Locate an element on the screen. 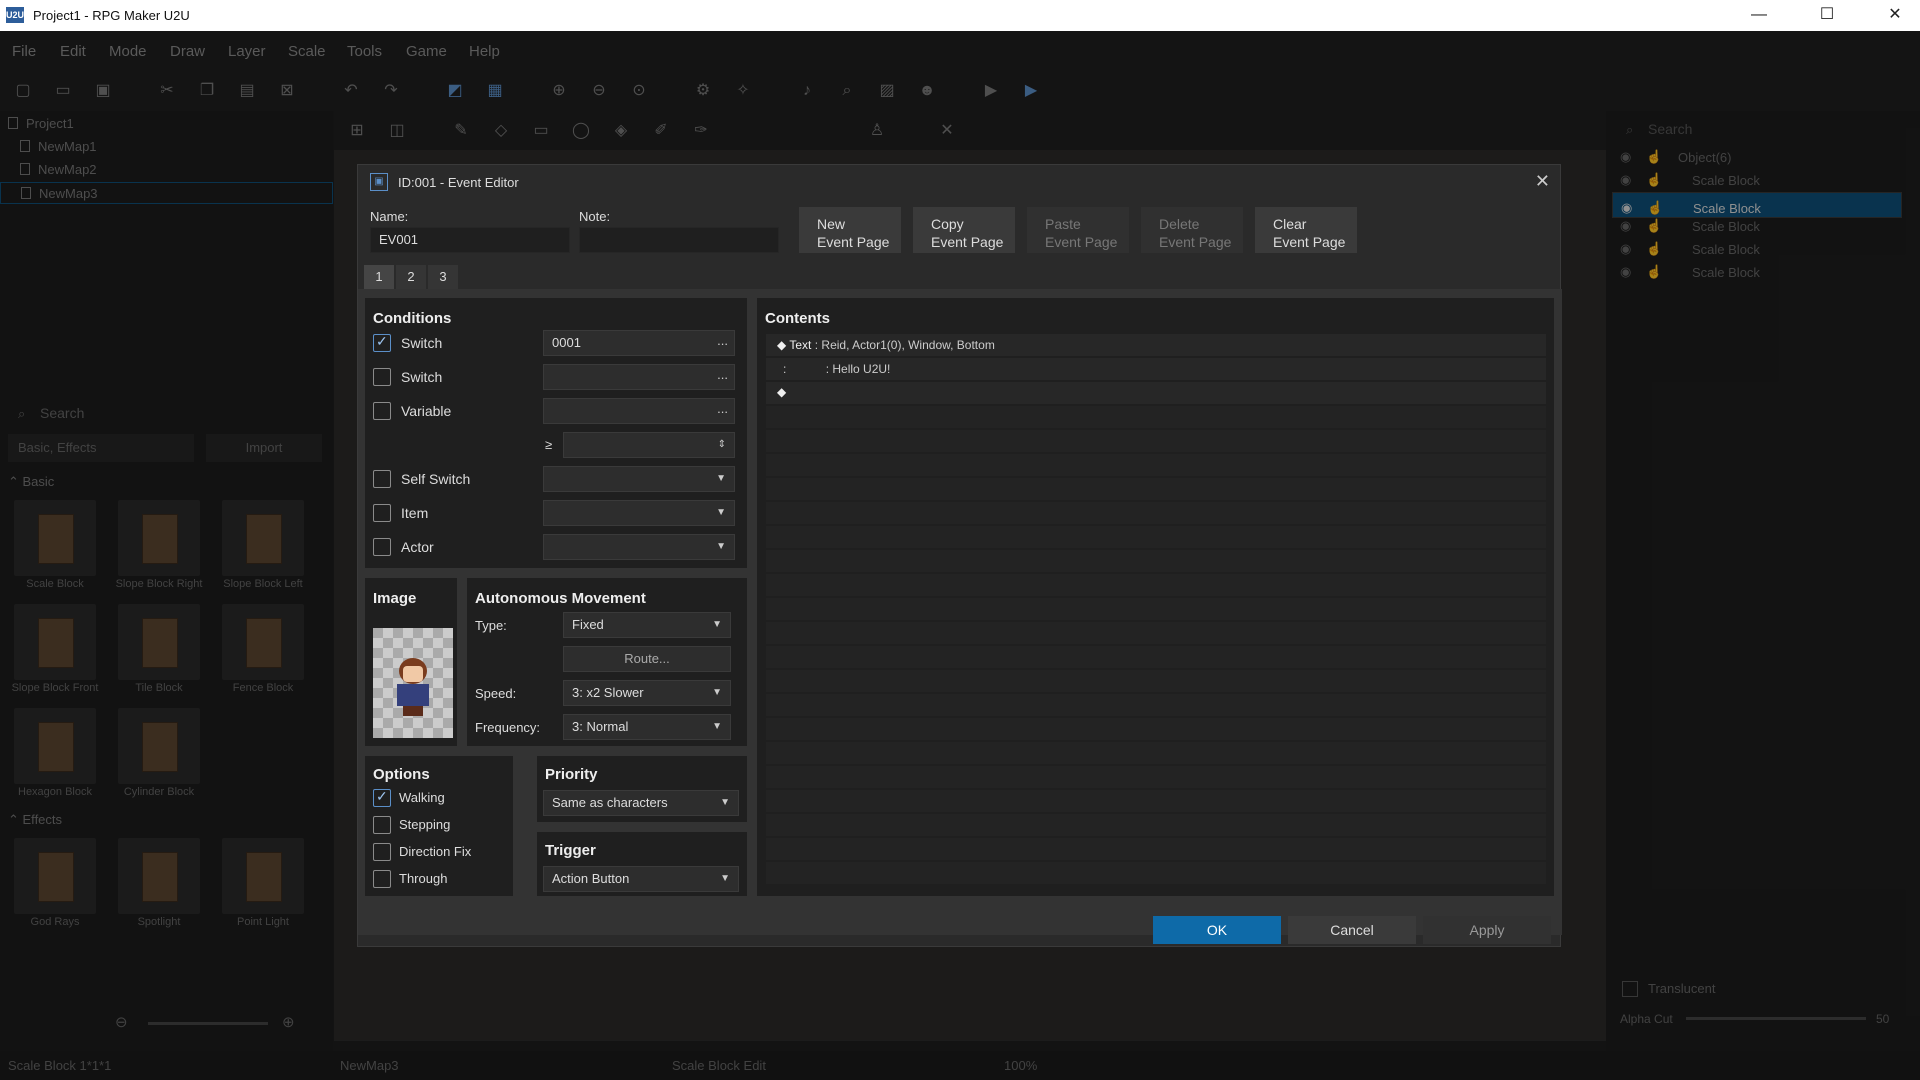 Image resolution: width=1920 pixels, height=1080 pixels. diamond-icon: ◆ is located at coordinates (782, 392).